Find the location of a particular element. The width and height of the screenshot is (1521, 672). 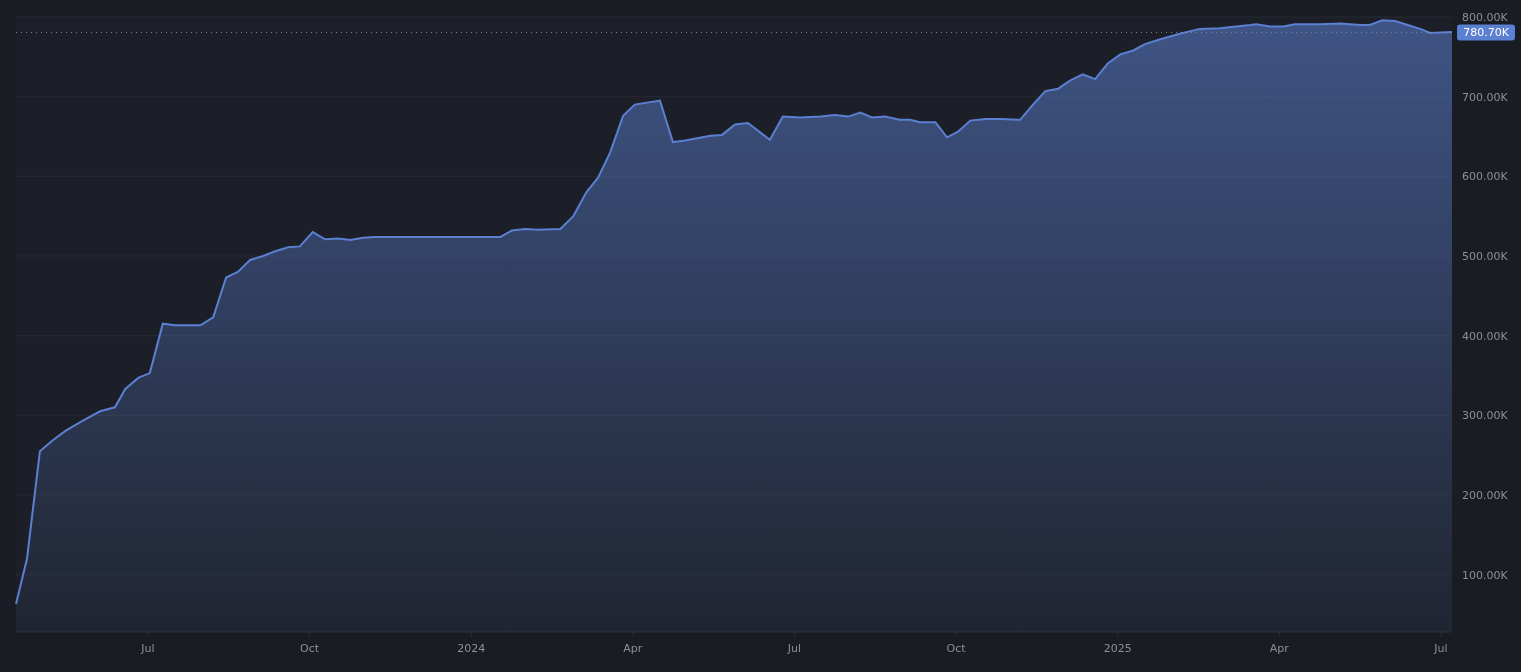

value-badge: 780.70K is located at coordinates (1486, 32).